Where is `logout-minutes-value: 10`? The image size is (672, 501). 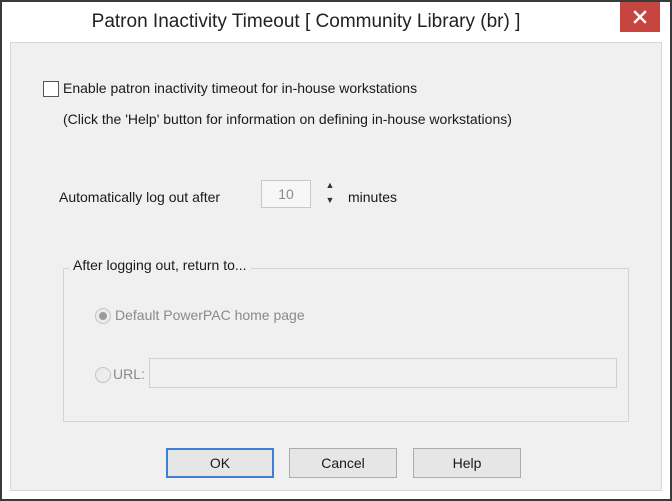
logout-minutes-value: 10 is located at coordinates (286, 194).